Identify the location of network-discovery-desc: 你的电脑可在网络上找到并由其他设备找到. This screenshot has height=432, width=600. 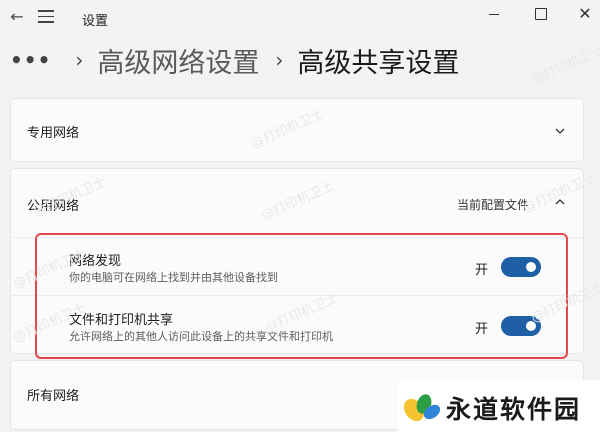
(173, 277).